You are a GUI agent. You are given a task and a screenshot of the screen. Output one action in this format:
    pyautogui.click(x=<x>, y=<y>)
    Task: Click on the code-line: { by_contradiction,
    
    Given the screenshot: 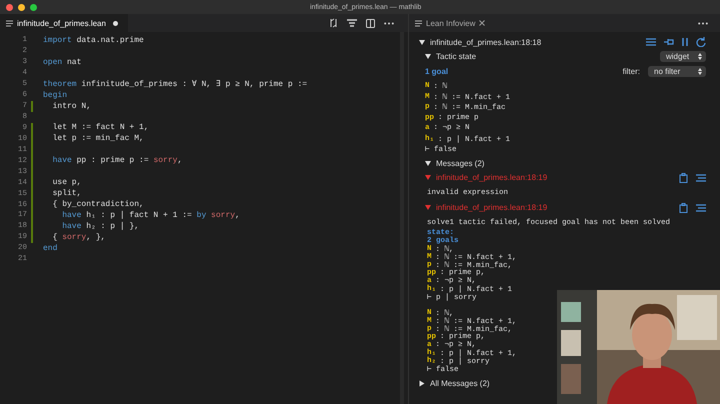 What is the action you would take?
    pyautogui.click(x=98, y=205)
    